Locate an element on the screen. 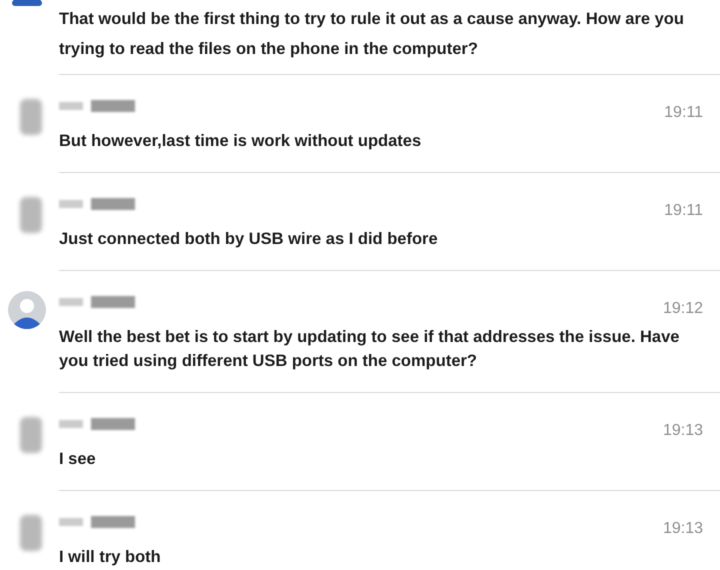  message-text: I see is located at coordinates (78, 459).